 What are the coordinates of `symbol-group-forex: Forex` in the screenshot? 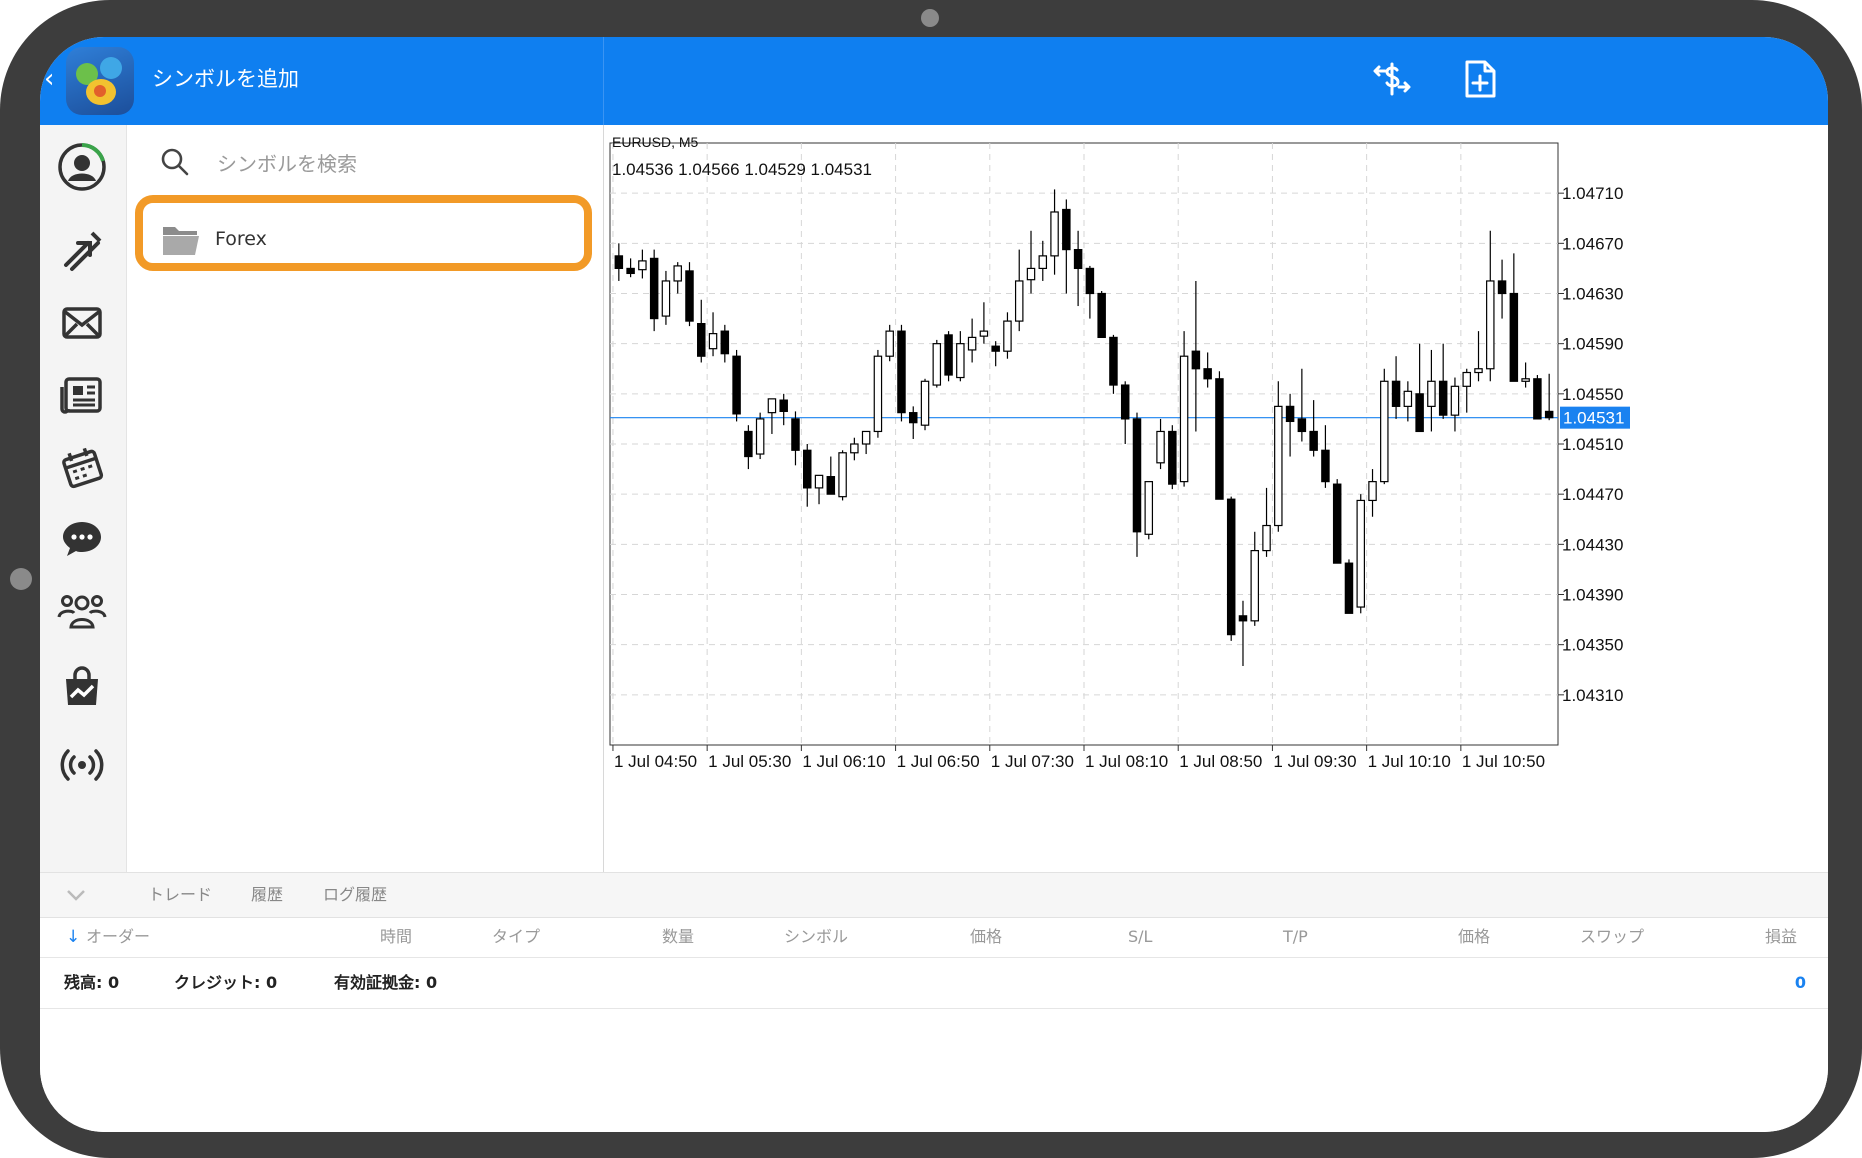 It's located at (363, 233).